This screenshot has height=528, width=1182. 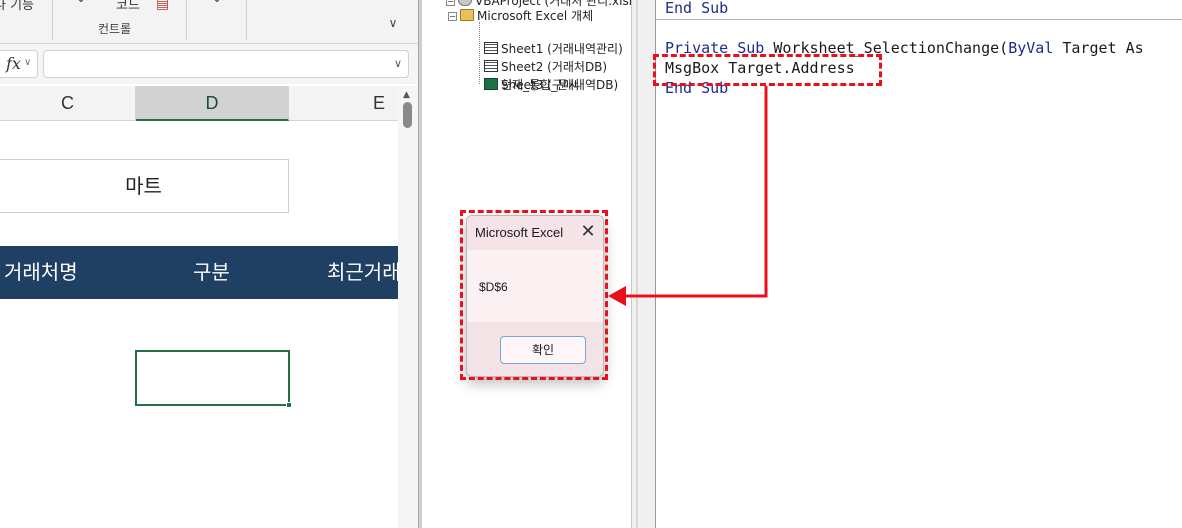 I want to click on column-header-e: E, so click(x=343, y=103).